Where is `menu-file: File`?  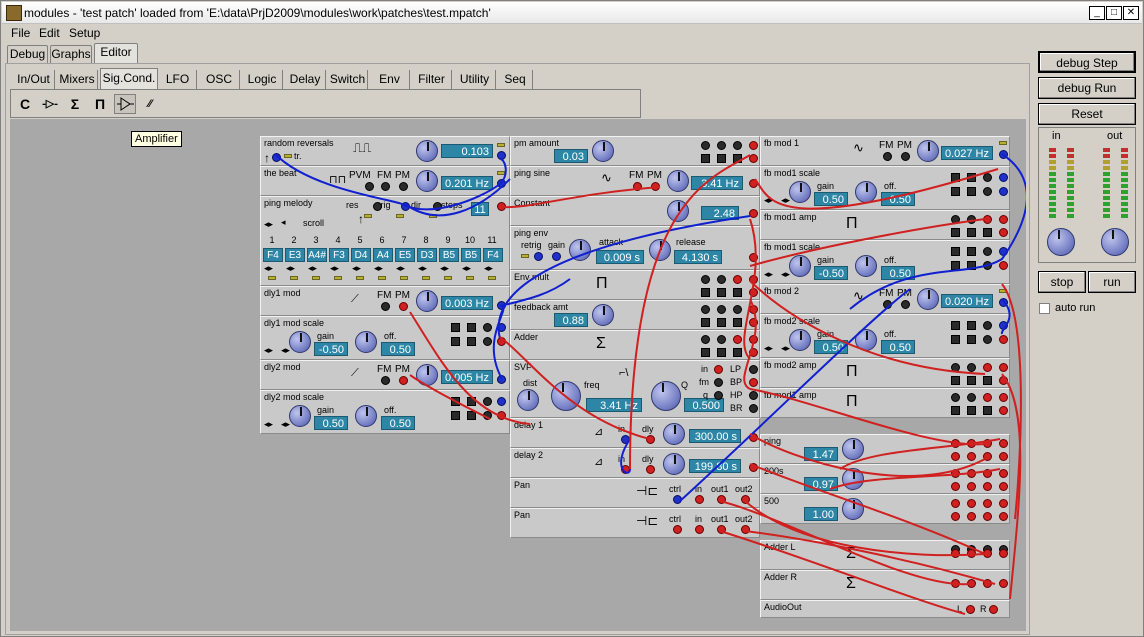 menu-file: File is located at coordinates (20, 33).